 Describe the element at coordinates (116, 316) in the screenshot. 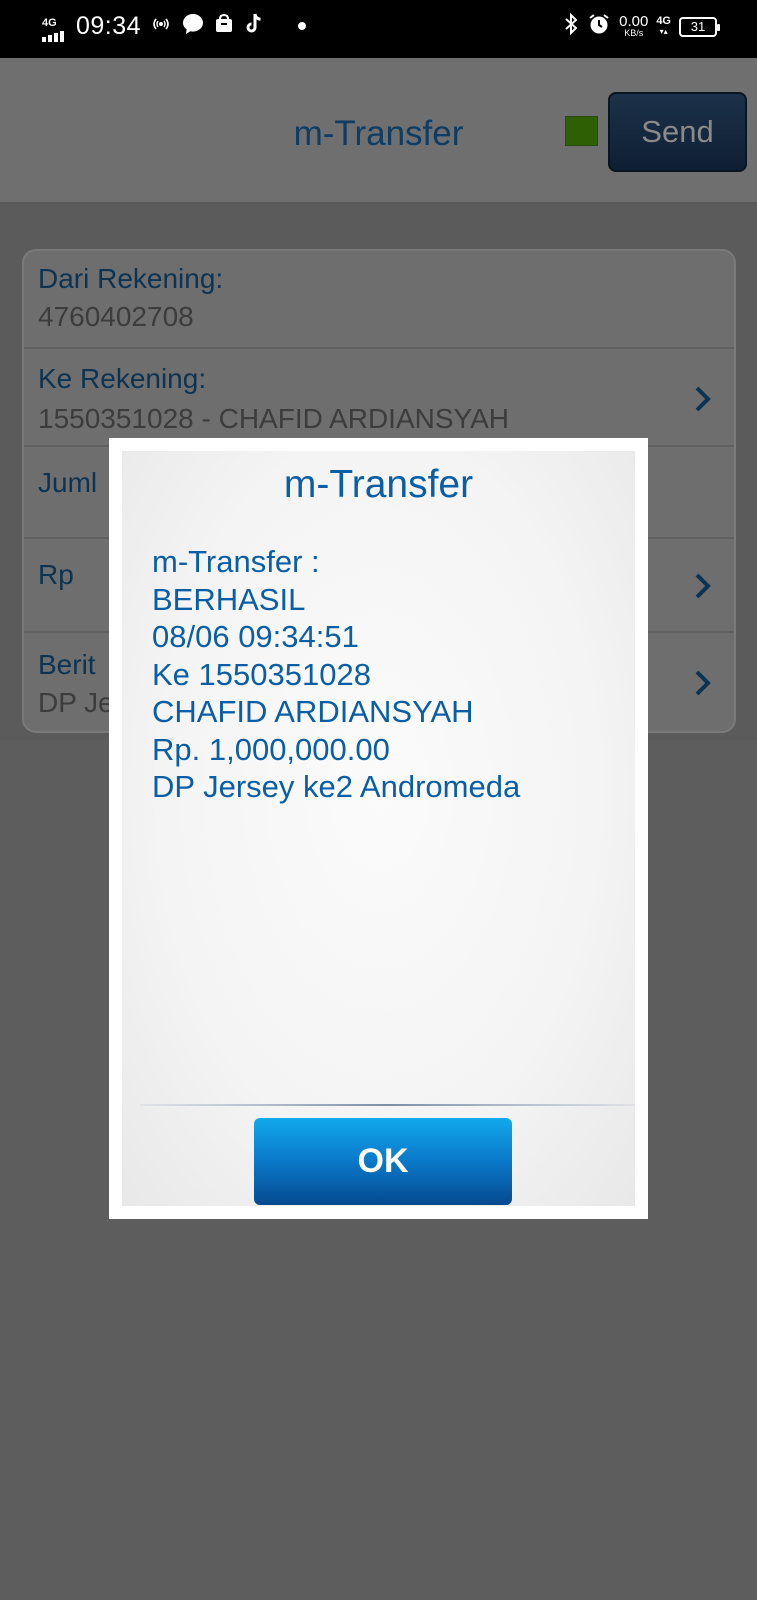

I see `from-account-value: 4760402708` at that location.